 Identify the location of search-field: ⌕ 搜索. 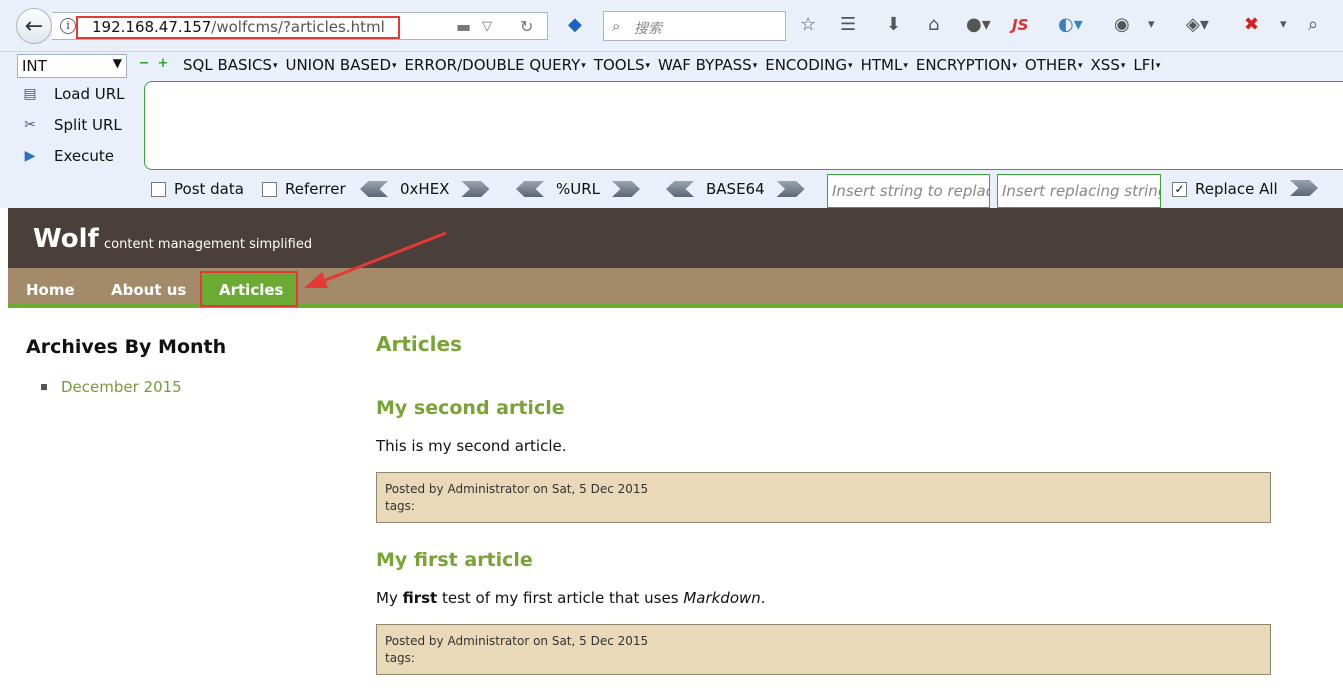
(694, 26).